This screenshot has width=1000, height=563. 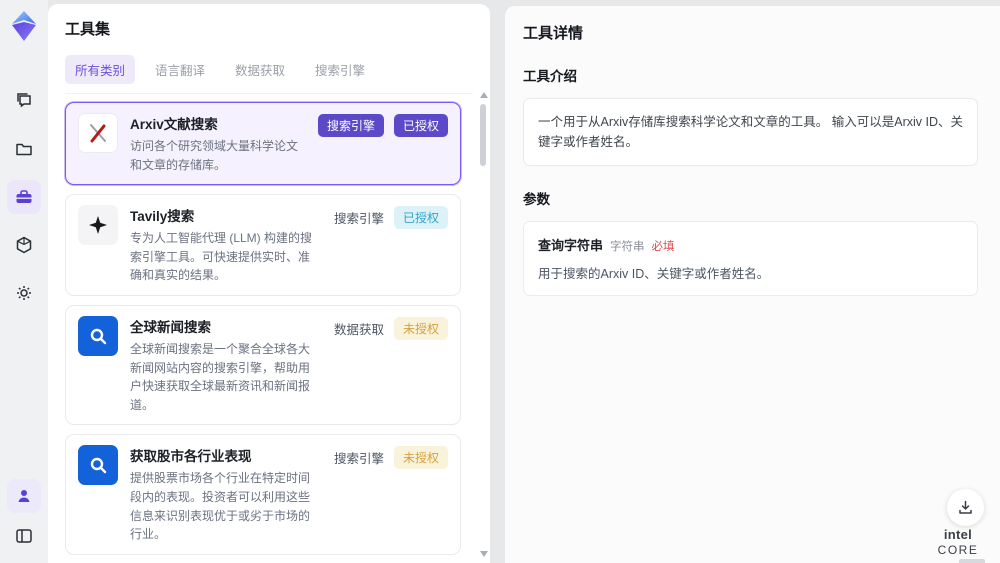 What do you see at coordinates (98, 133) in the screenshot?
I see `arxiv-icon` at bounding box center [98, 133].